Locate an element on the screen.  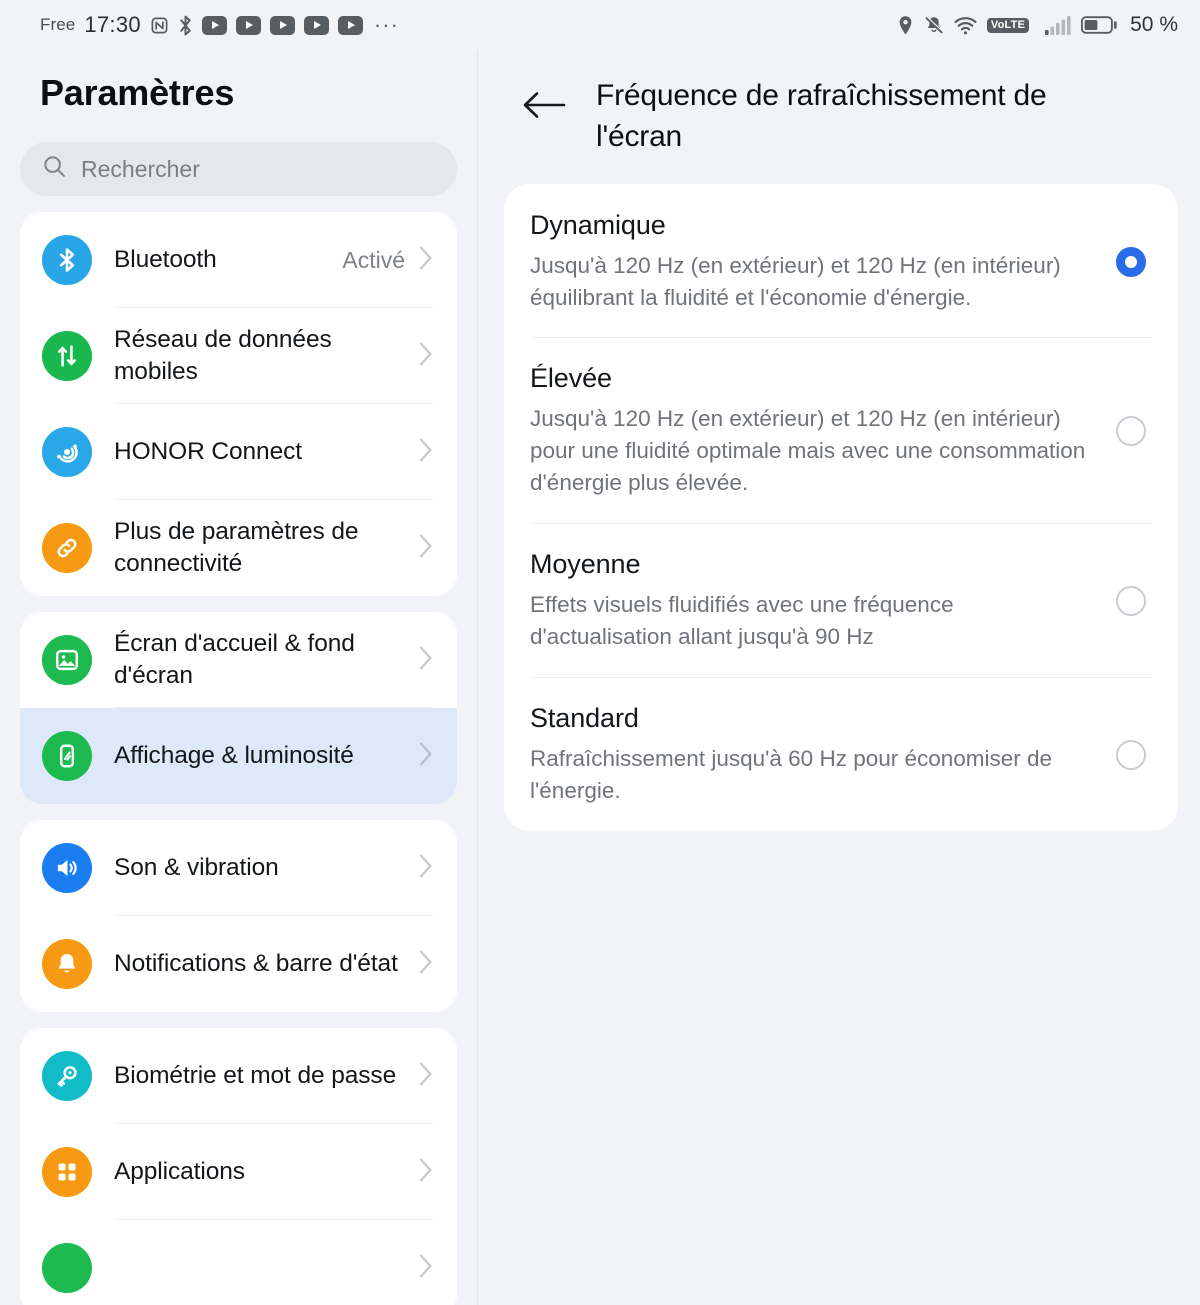
sidebar-item-label: Applications is located at coordinates (179, 1171).